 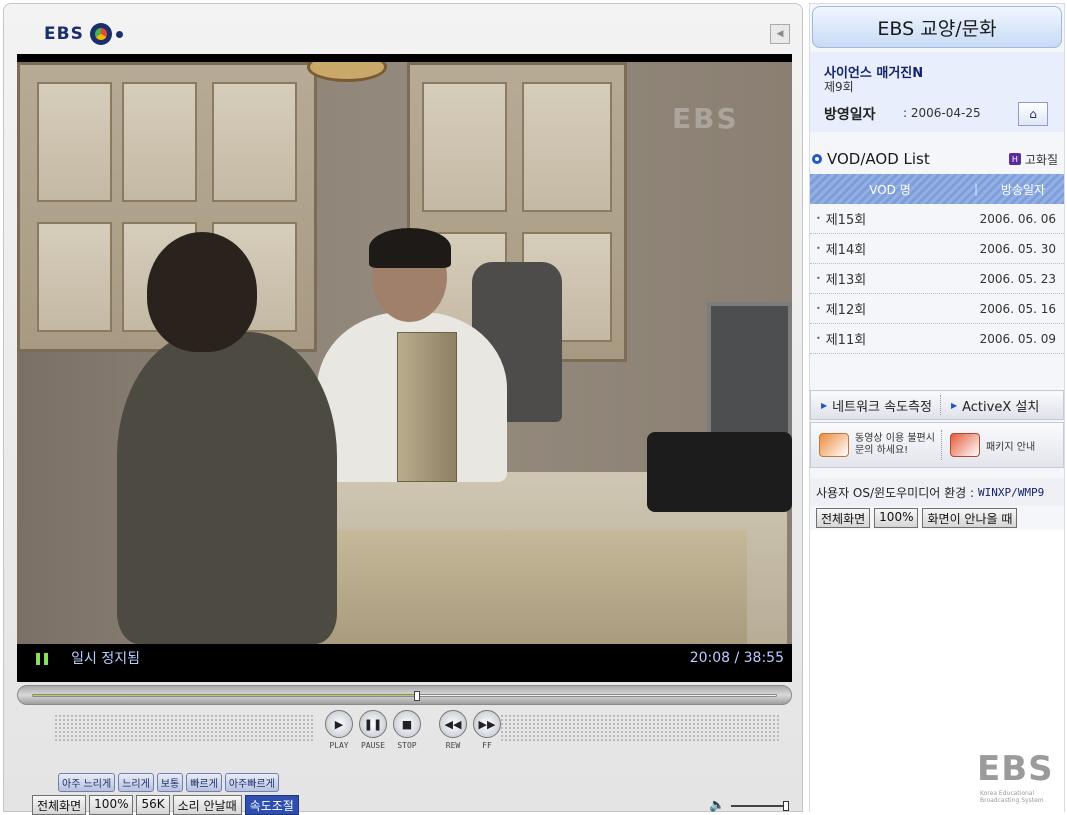 I want to click on list-item-date: 2006. 05. 09, so click(x=1017, y=338).